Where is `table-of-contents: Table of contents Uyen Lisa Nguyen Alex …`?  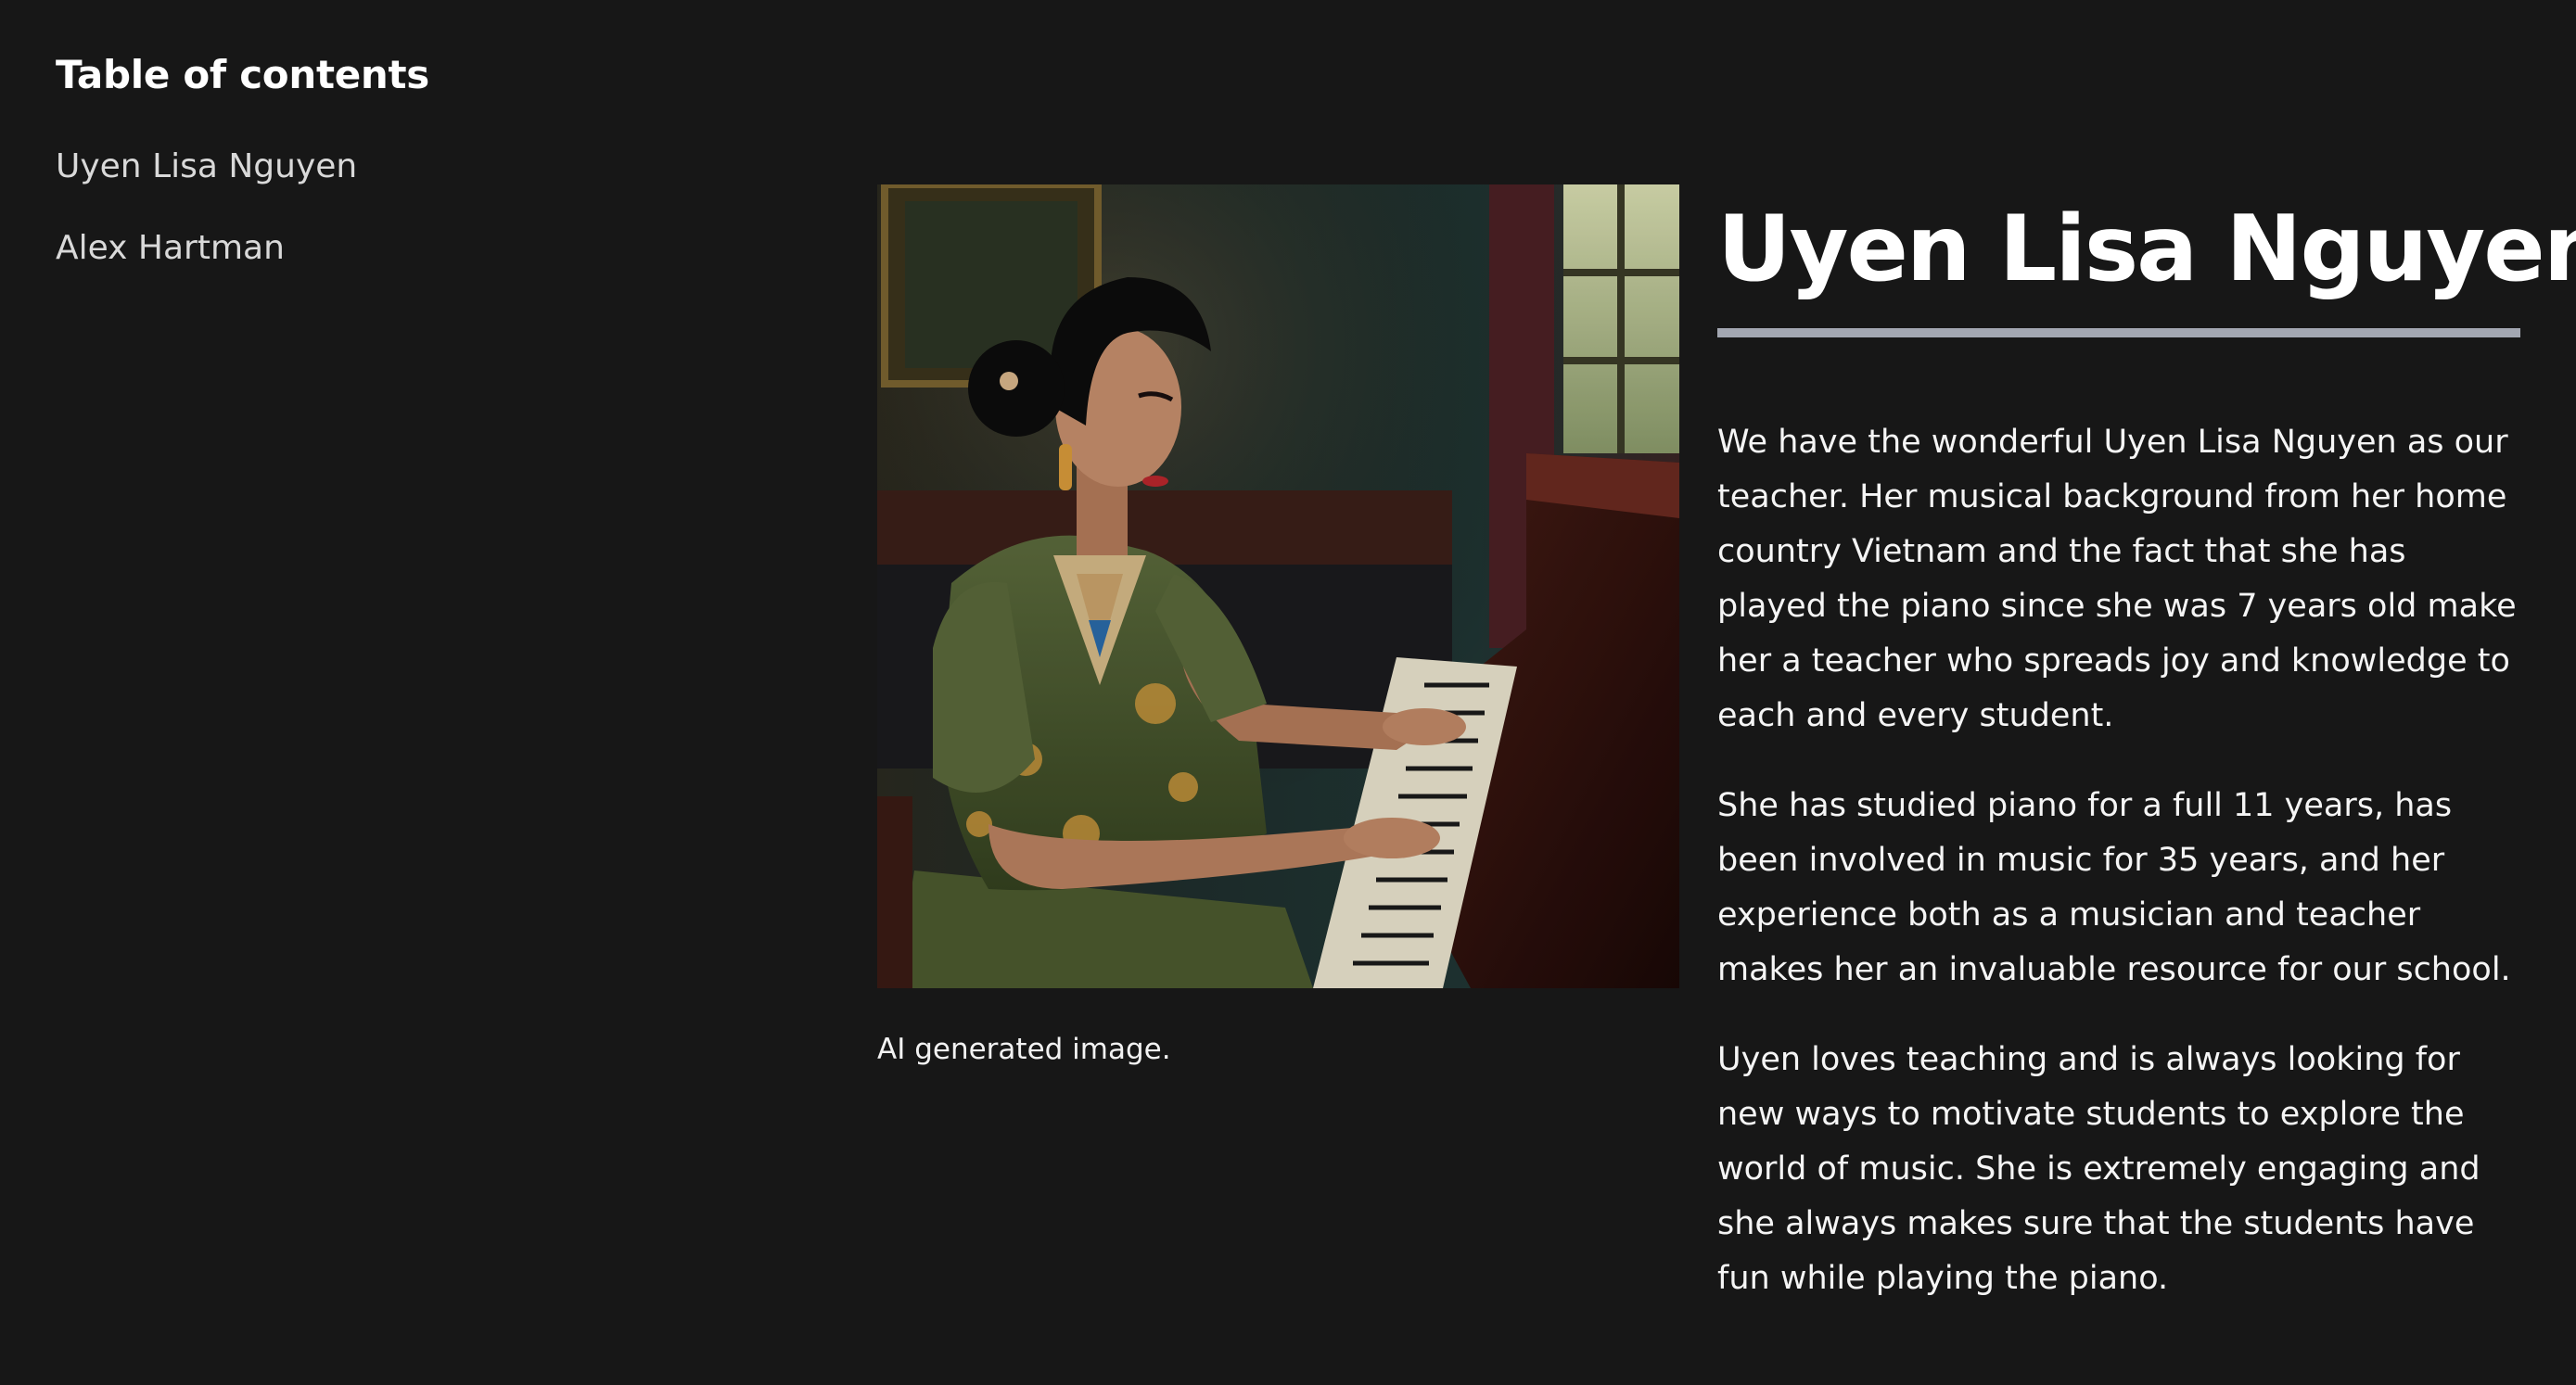 table-of-contents: Table of contents Uyen Lisa Nguyen Alex … is located at coordinates (380, 172).